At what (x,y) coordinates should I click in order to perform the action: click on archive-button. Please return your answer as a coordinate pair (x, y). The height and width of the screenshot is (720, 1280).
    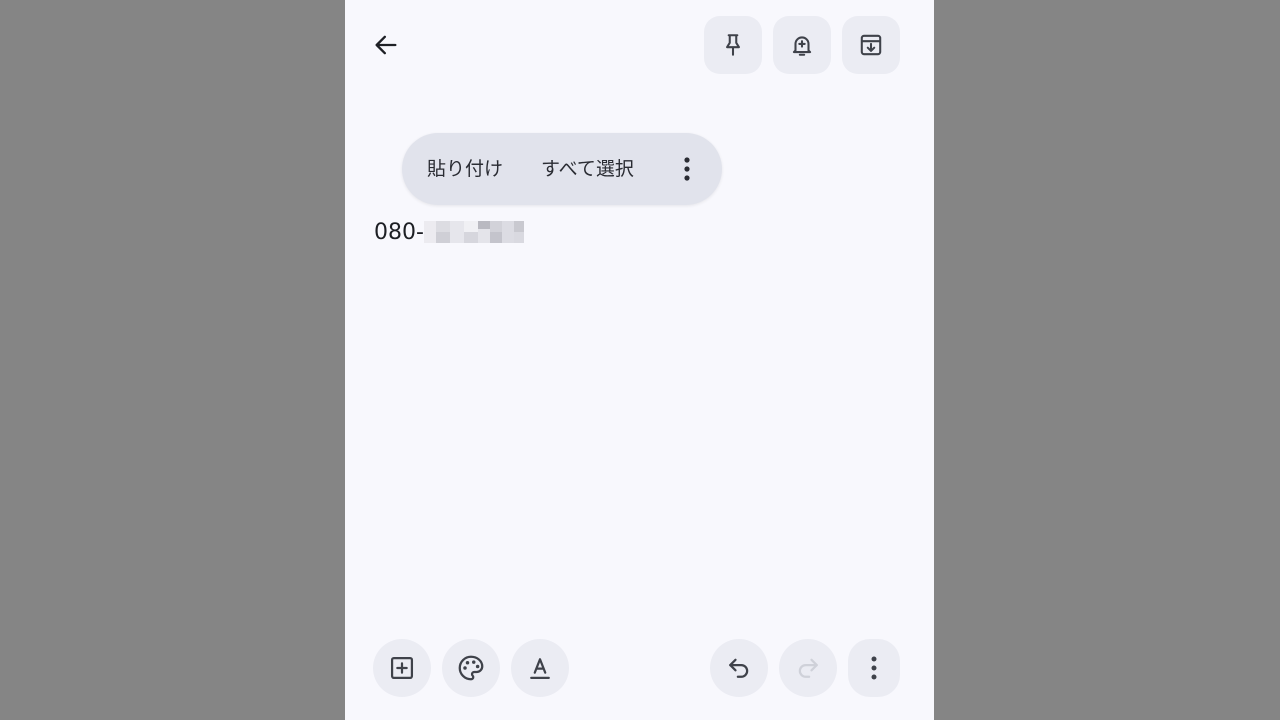
    Looking at the image, I should click on (871, 45).